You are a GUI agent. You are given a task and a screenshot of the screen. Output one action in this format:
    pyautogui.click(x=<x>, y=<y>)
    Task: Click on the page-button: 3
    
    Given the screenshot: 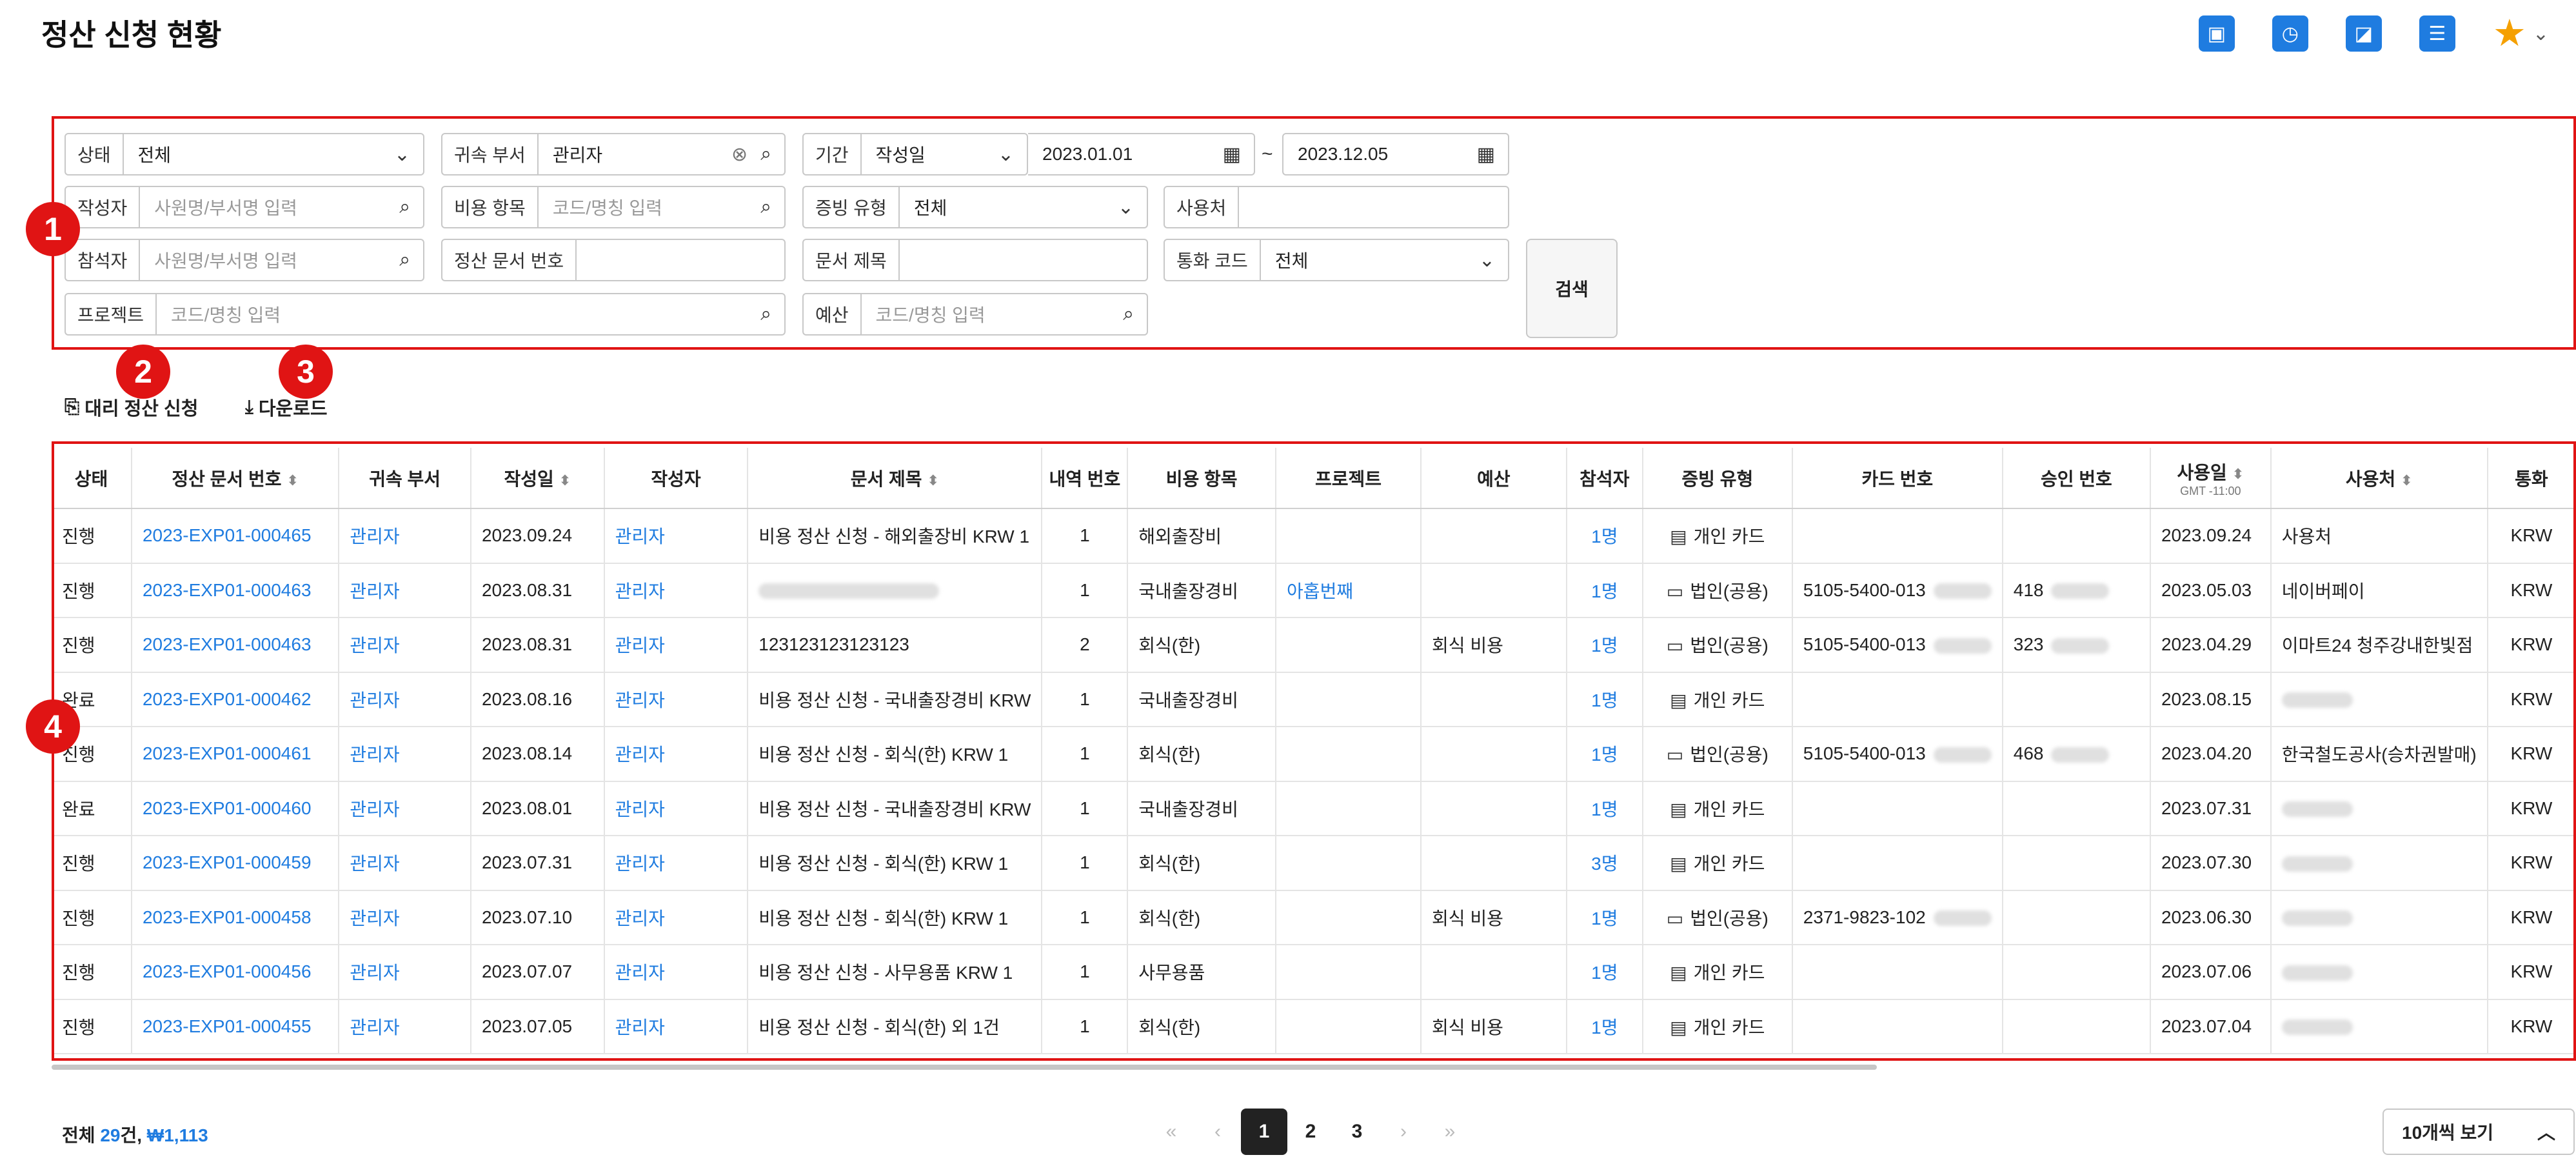 What is the action you would take?
    pyautogui.click(x=1357, y=1132)
    